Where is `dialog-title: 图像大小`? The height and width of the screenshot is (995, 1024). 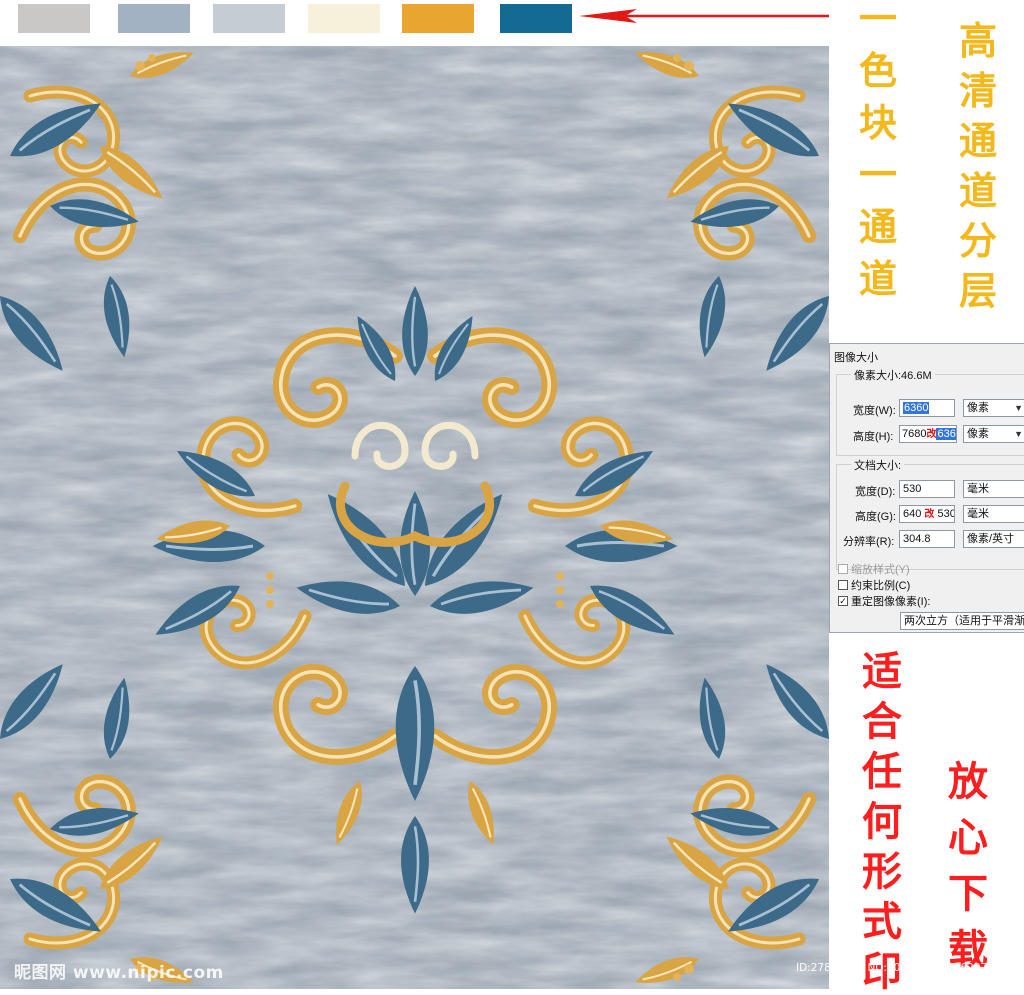 dialog-title: 图像大小 is located at coordinates (856, 358).